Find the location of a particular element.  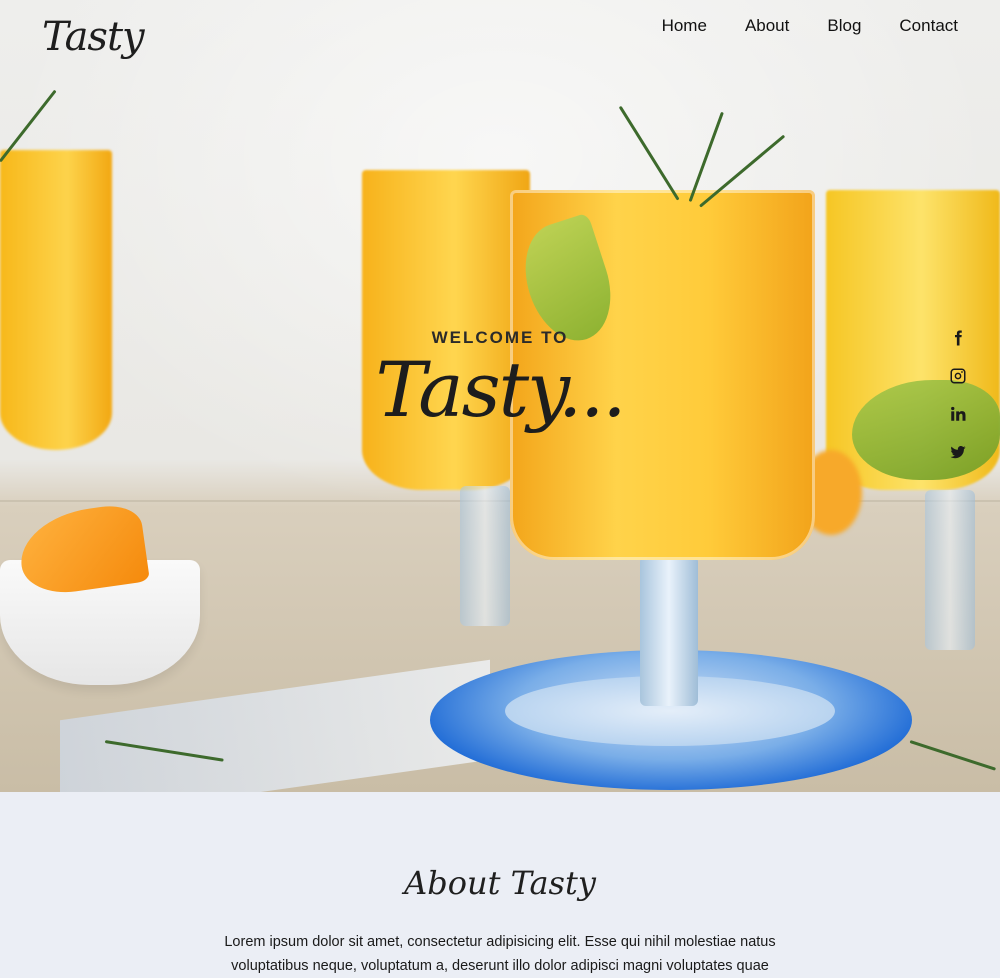

instagram-icon is located at coordinates (958, 376).